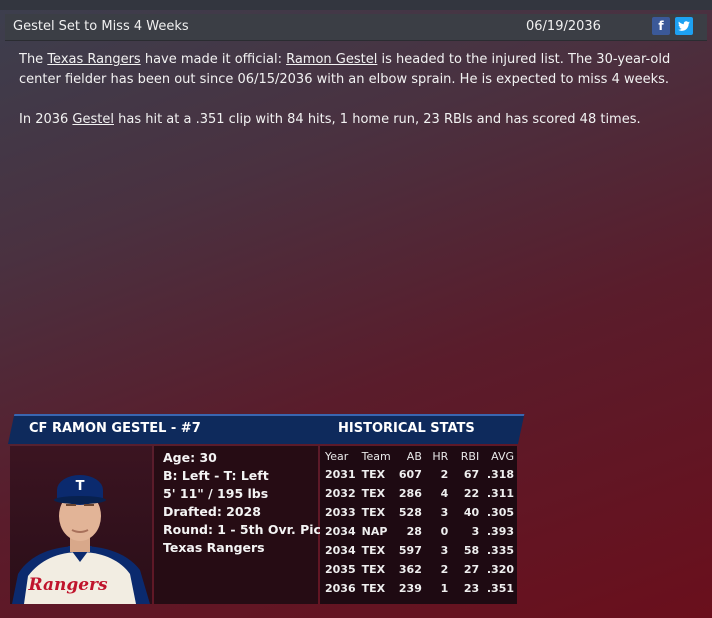 The width and height of the screenshot is (712, 618). Describe the element at coordinates (500, 569) in the screenshot. I see `cell-avg: .320` at that location.